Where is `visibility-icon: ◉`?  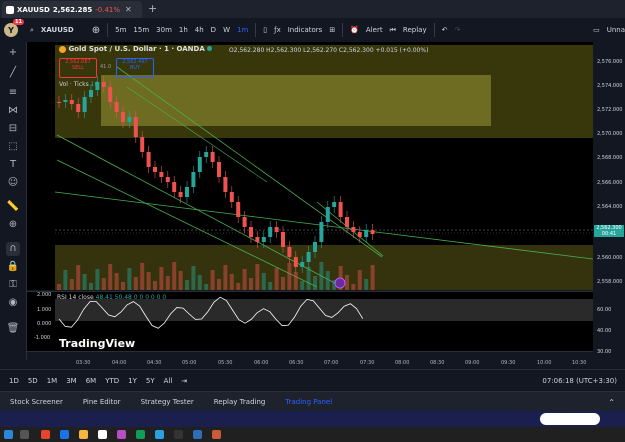 visibility-icon: ◉ is located at coordinates (13, 303).